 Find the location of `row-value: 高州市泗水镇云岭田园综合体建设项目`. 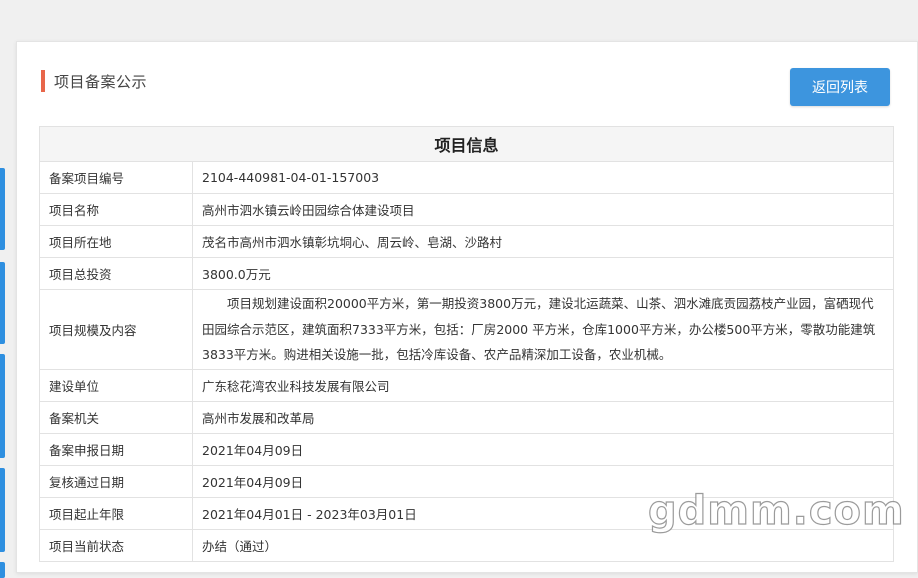

row-value: 高州市泗水镇云岭田园综合体建设项目 is located at coordinates (543, 209).